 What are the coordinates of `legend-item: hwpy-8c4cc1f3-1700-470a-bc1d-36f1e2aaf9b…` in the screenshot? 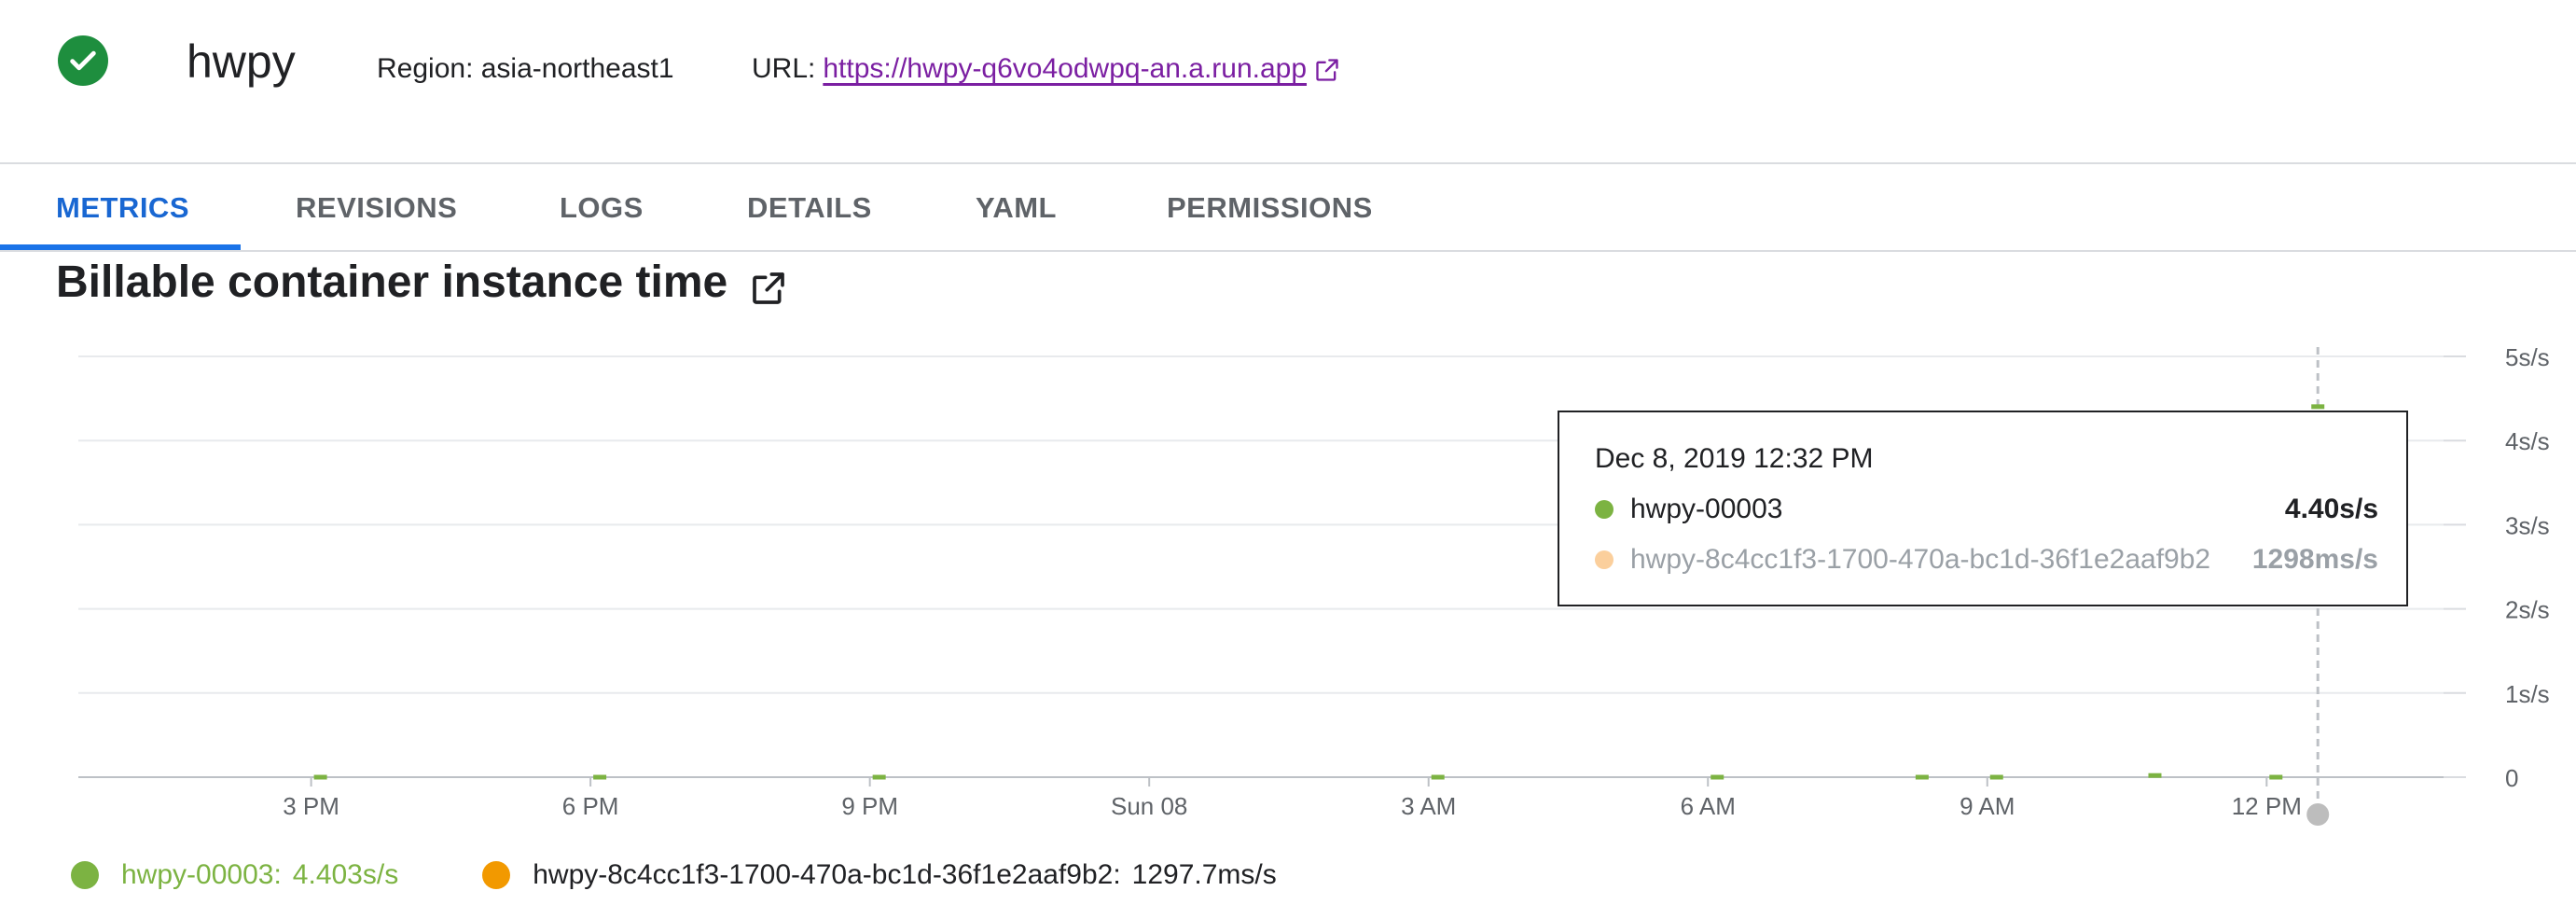 It's located at (879, 875).